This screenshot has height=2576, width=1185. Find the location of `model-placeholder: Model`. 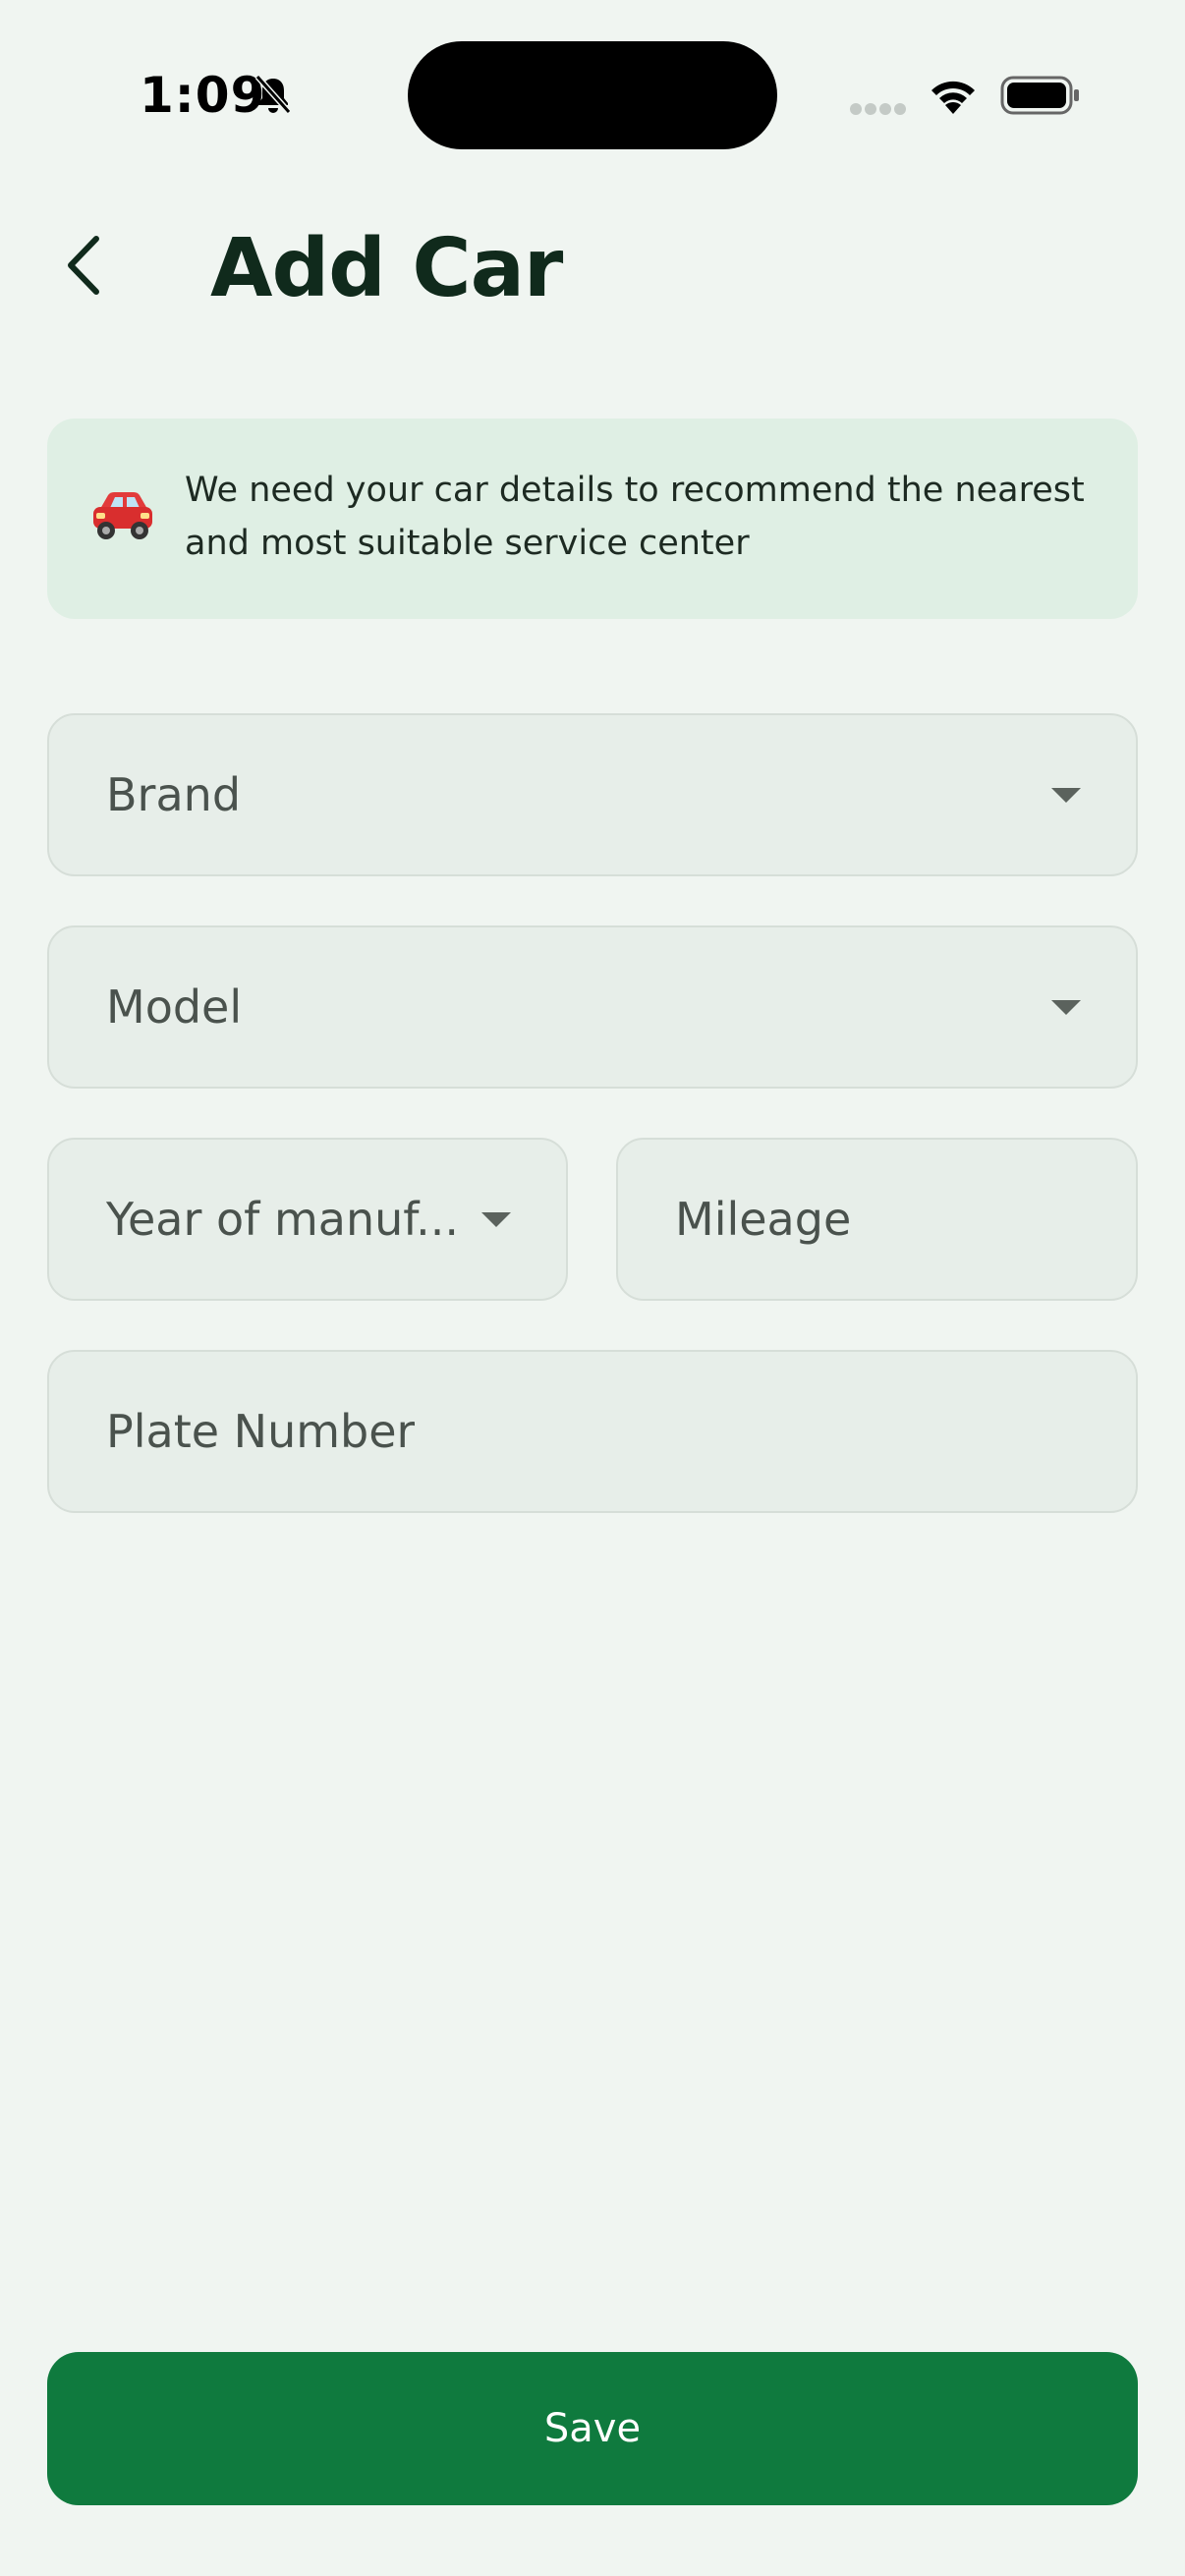

model-placeholder: Model is located at coordinates (175, 1007).